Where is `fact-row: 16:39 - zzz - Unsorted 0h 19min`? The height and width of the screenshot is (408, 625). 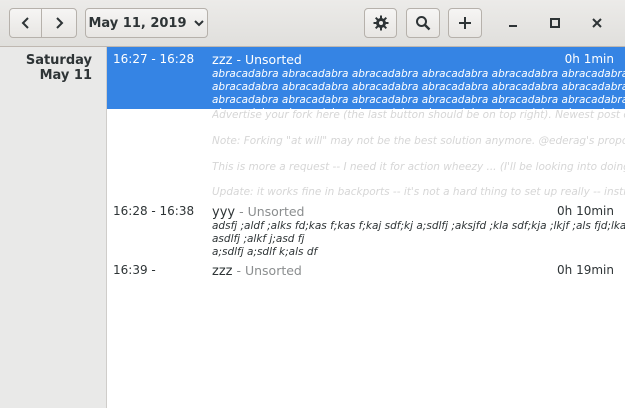
fact-row: 16:39 - zzz - Unsorted 0h 19min is located at coordinates (366, 270).